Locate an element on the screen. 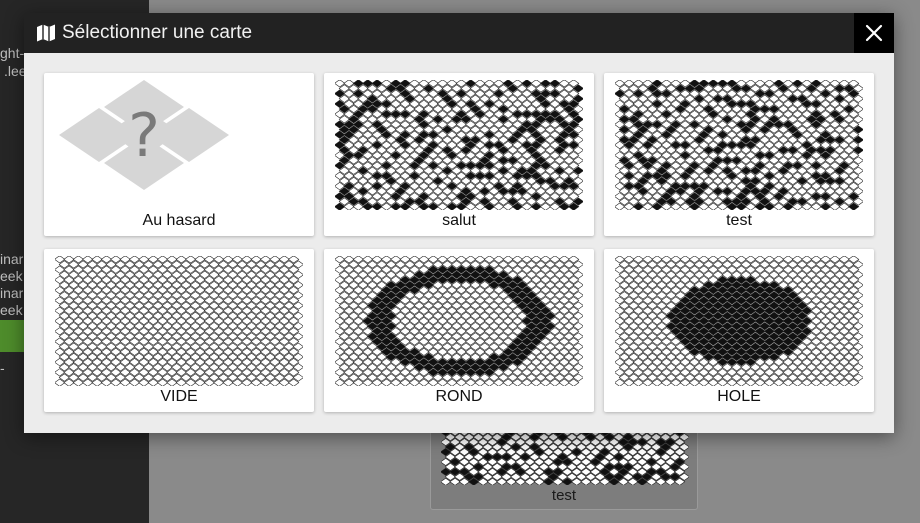  map-label: ROND is located at coordinates (459, 396).